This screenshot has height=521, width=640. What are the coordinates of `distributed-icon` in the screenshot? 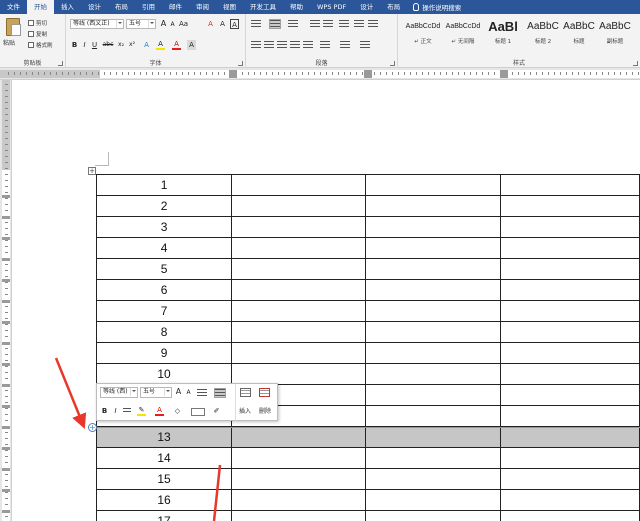 It's located at (308, 45).